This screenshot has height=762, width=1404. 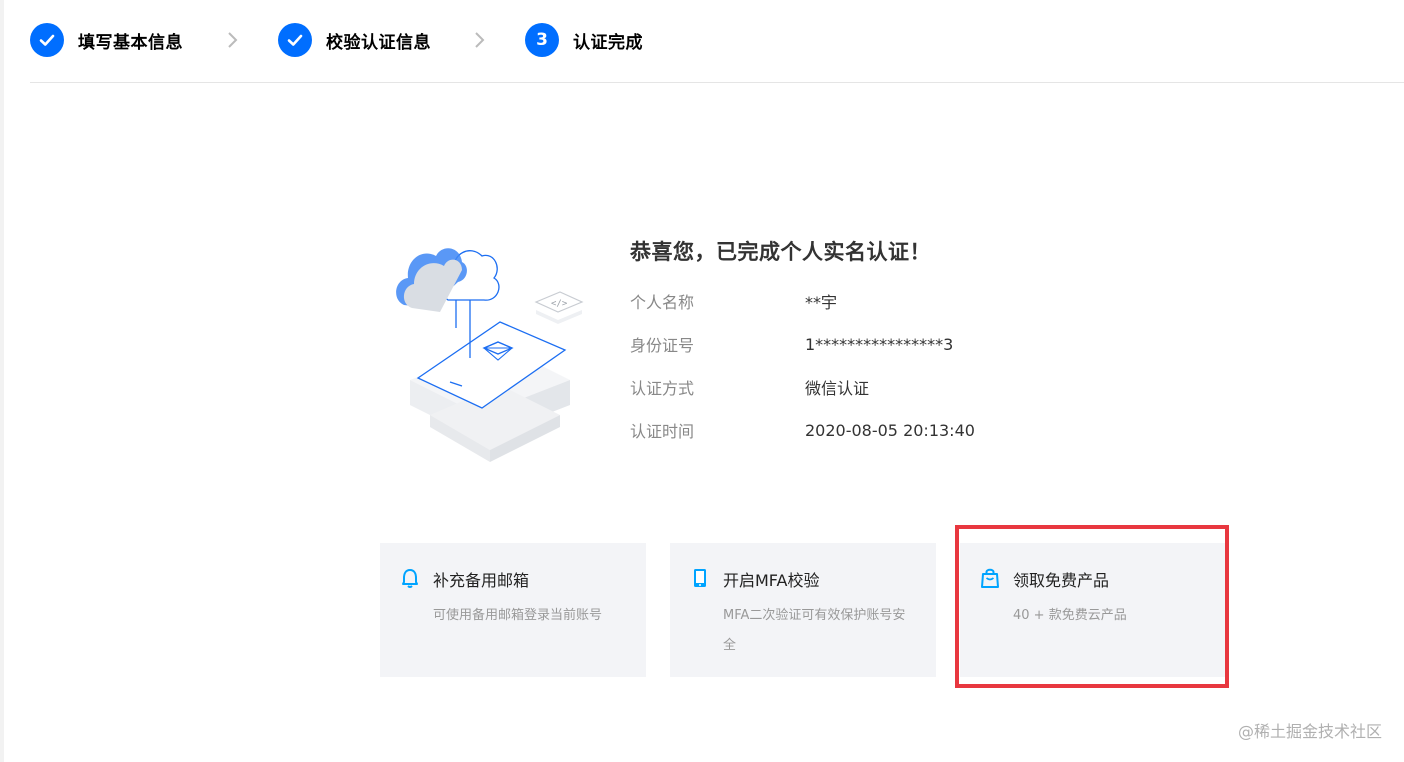 I want to click on step-label: 填写基本信息, so click(x=130, y=42).